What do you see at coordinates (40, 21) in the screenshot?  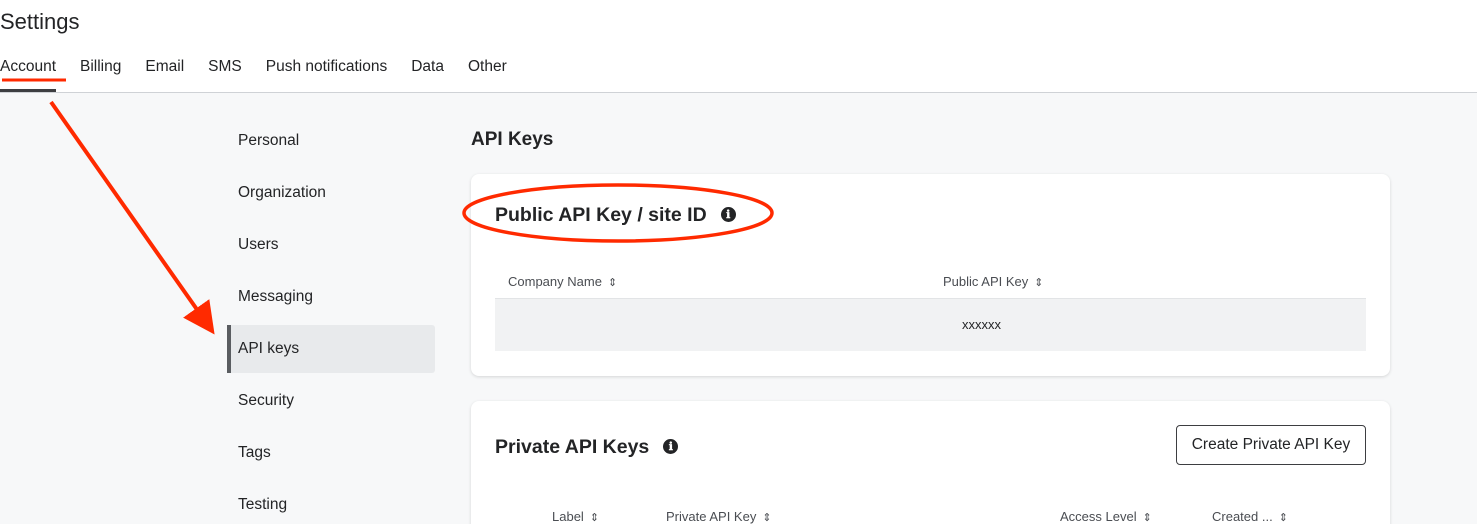 I see `page-title: Settings` at bounding box center [40, 21].